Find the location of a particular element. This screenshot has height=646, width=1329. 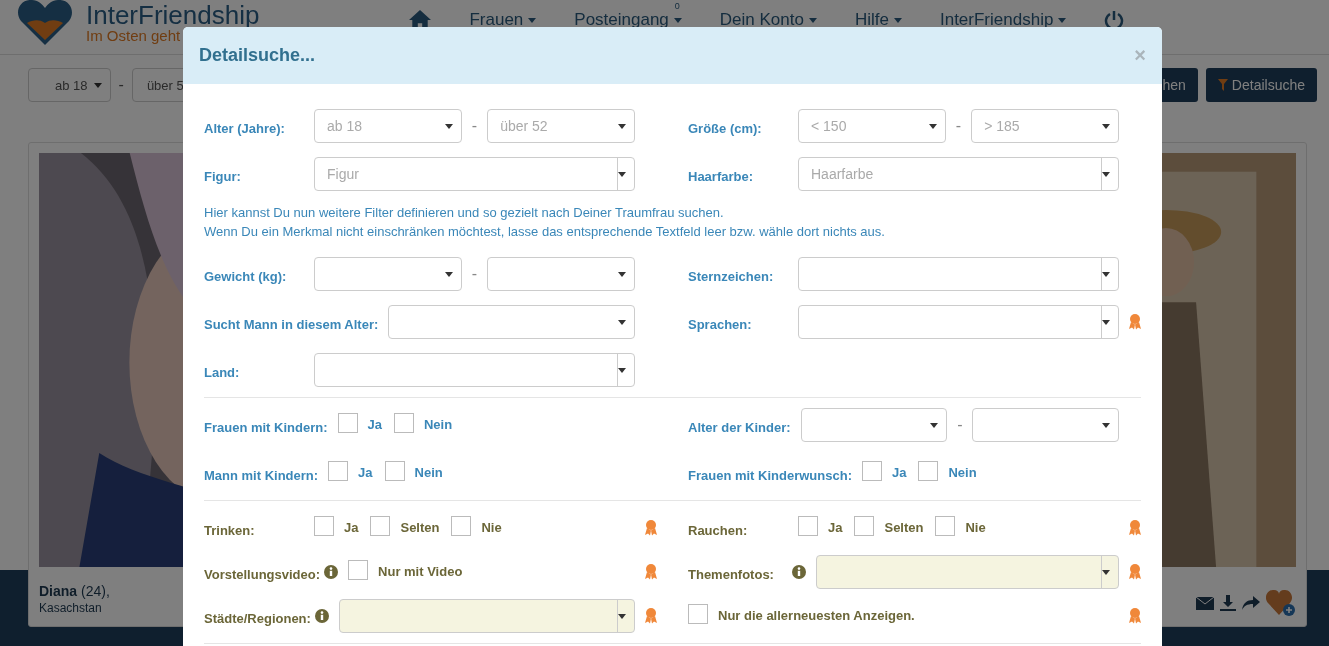

field-label: Sternzeichen: is located at coordinates (731, 276).